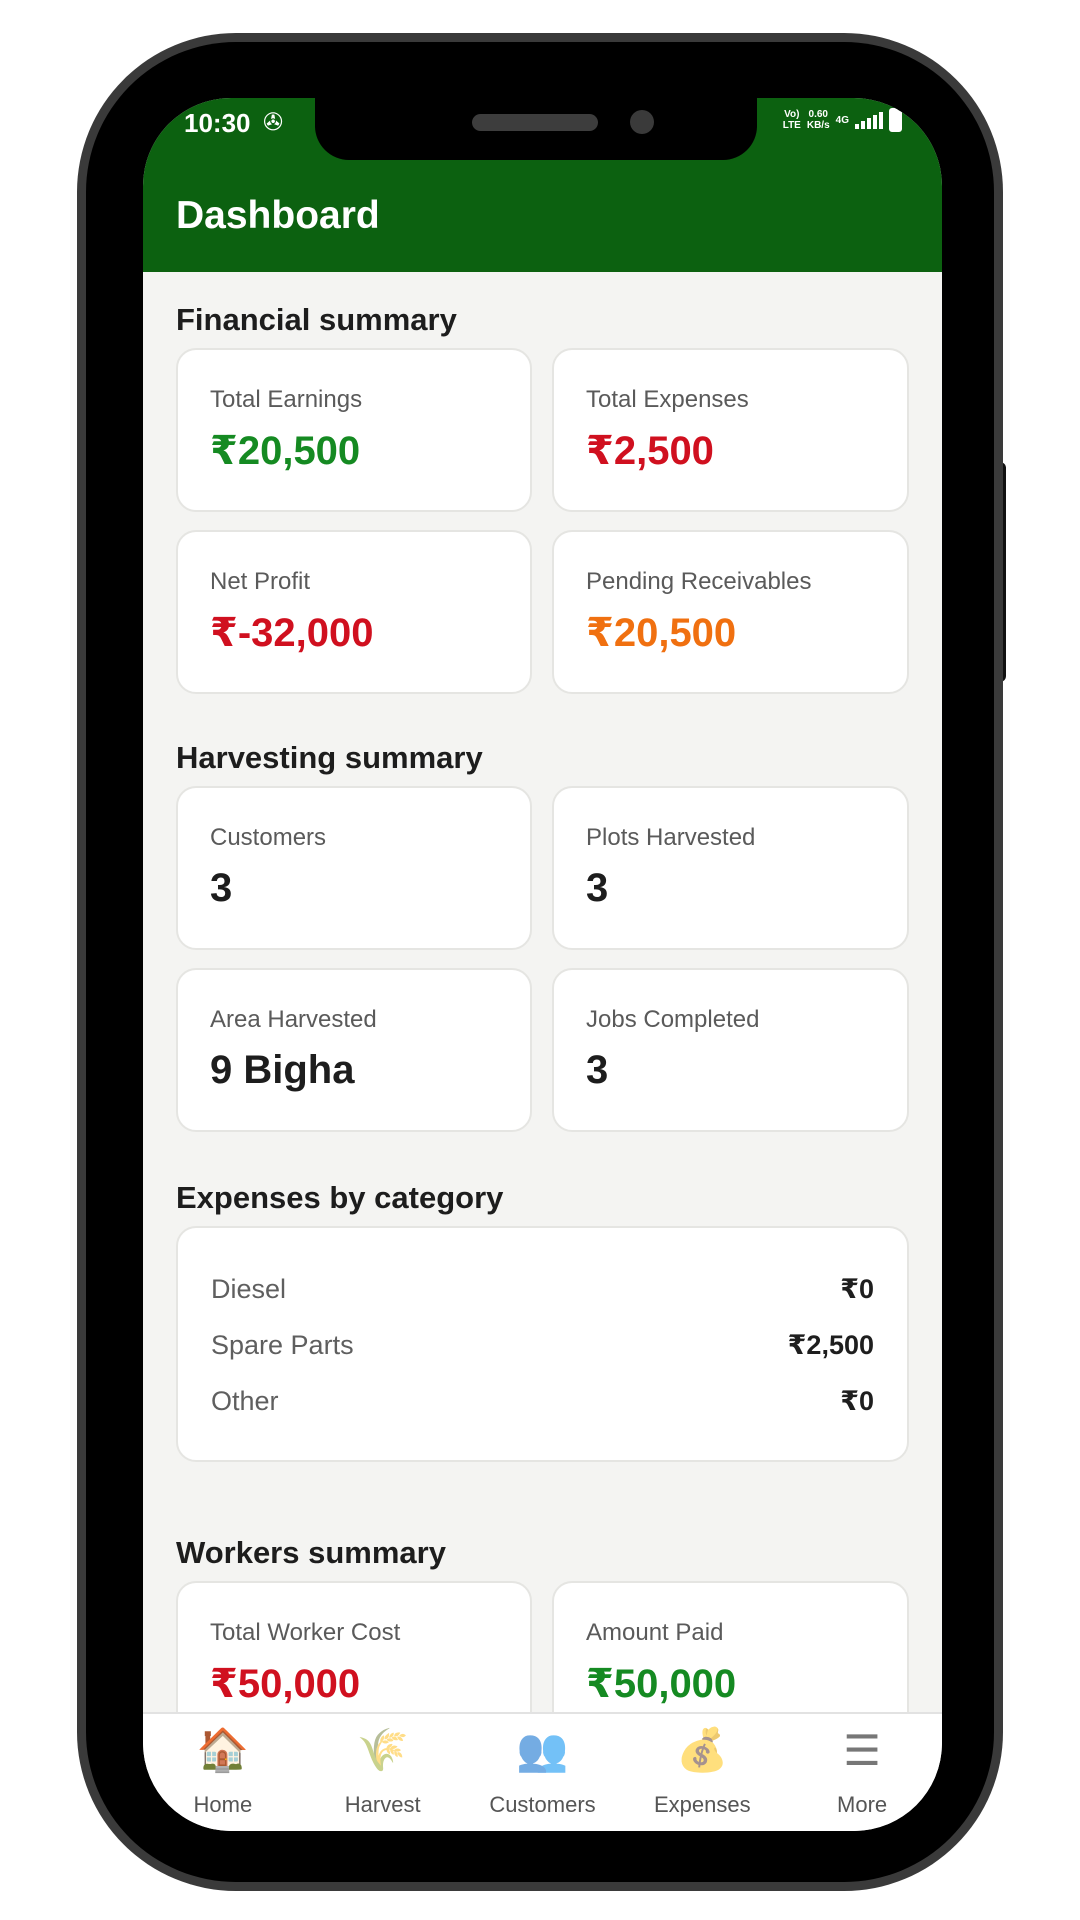 This screenshot has width=1080, height=1920. Describe the element at coordinates (791, 120) in the screenshot. I see `network-indicator: Vo) LTE` at that location.